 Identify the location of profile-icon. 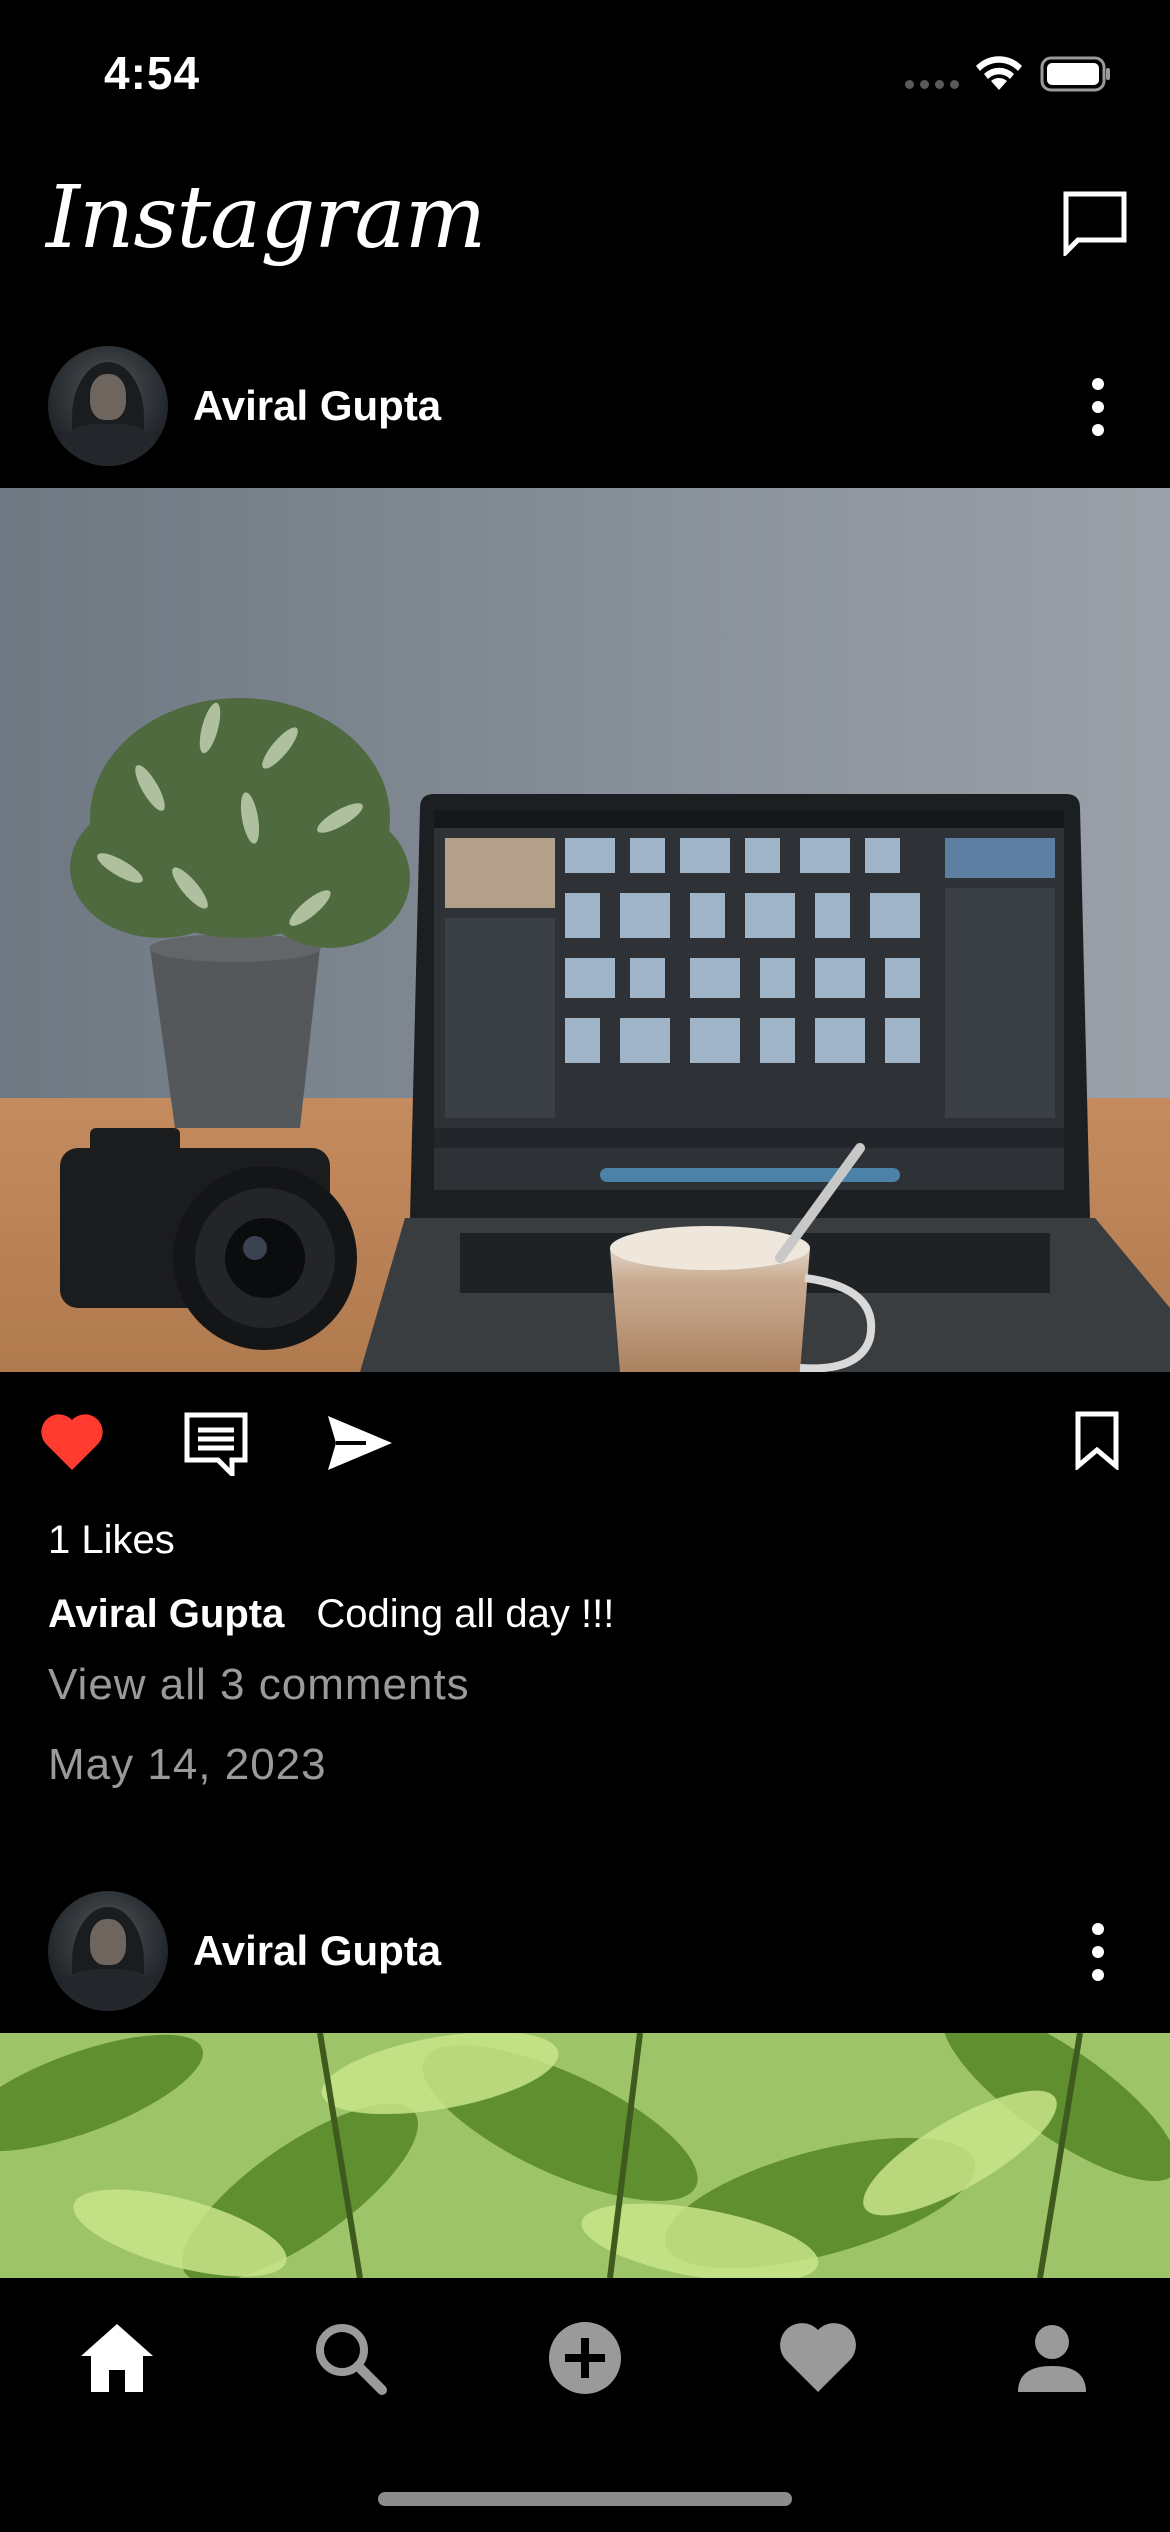
(1052, 2358).